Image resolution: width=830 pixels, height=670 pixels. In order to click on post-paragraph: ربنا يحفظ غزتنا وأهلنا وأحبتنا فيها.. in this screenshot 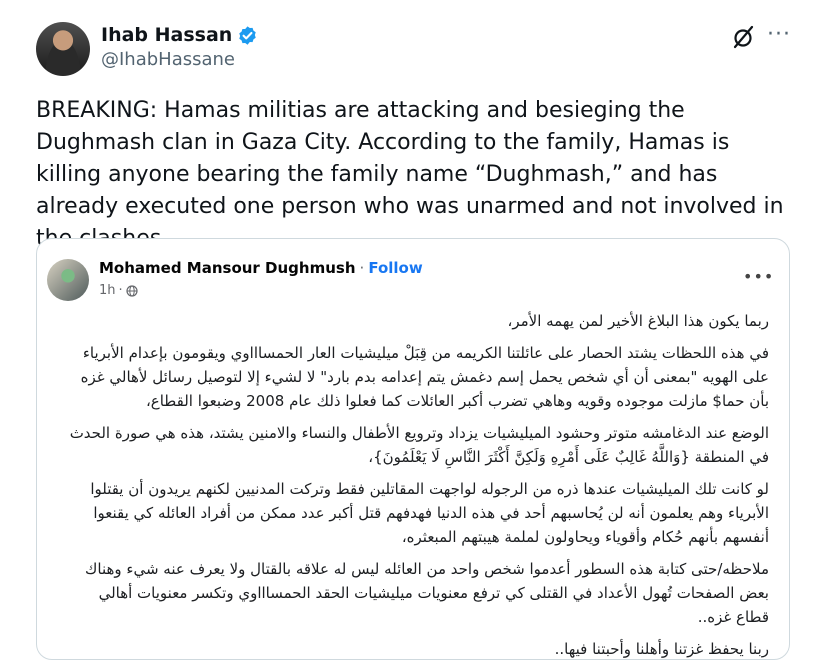, I will do `click(661, 649)`.